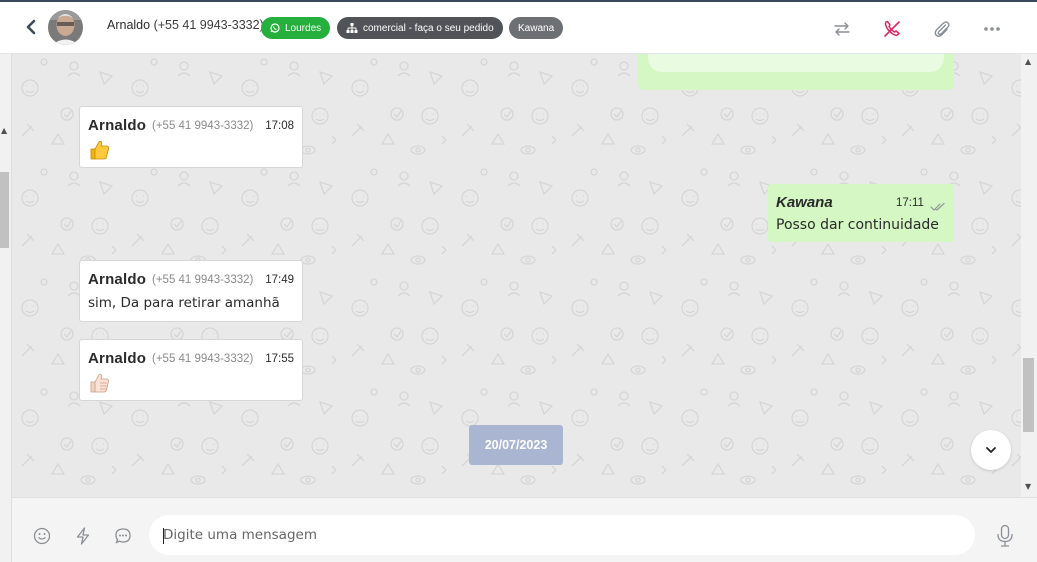  Describe the element at coordinates (163, 536) in the screenshot. I see `text-cursor` at that location.